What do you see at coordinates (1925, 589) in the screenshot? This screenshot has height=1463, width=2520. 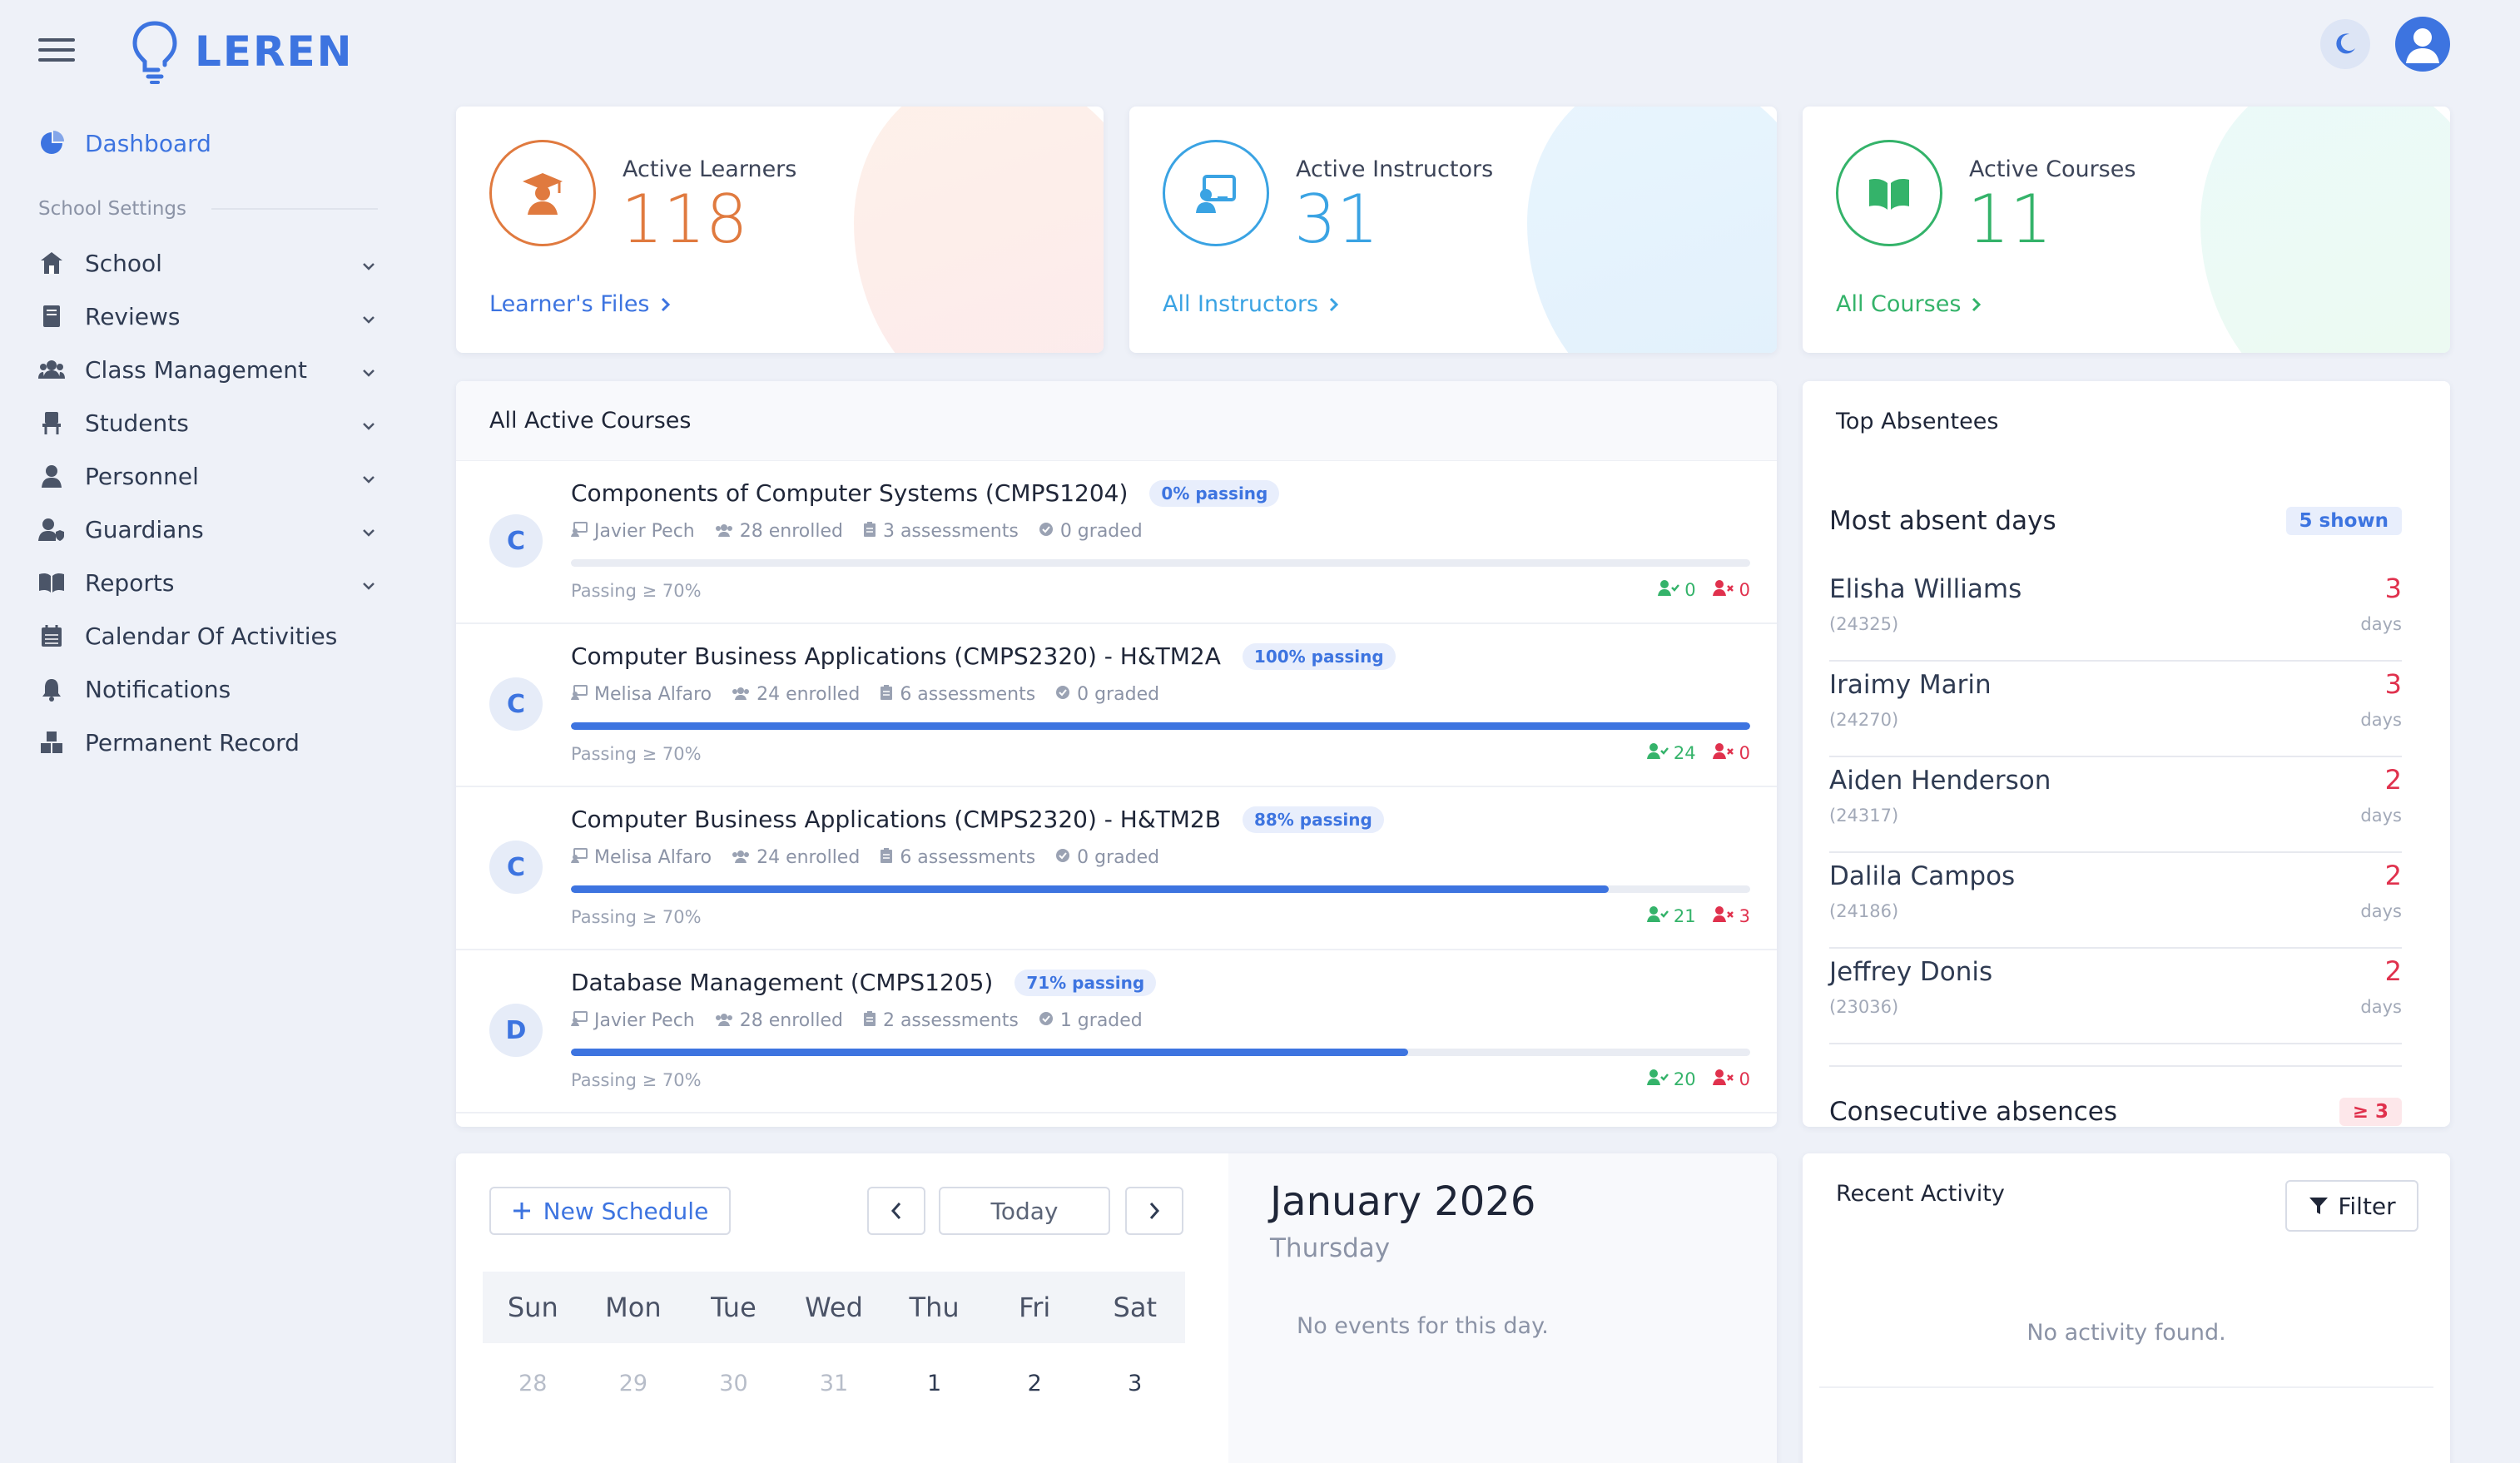 I see `student-name: Elisha Williams` at bounding box center [1925, 589].